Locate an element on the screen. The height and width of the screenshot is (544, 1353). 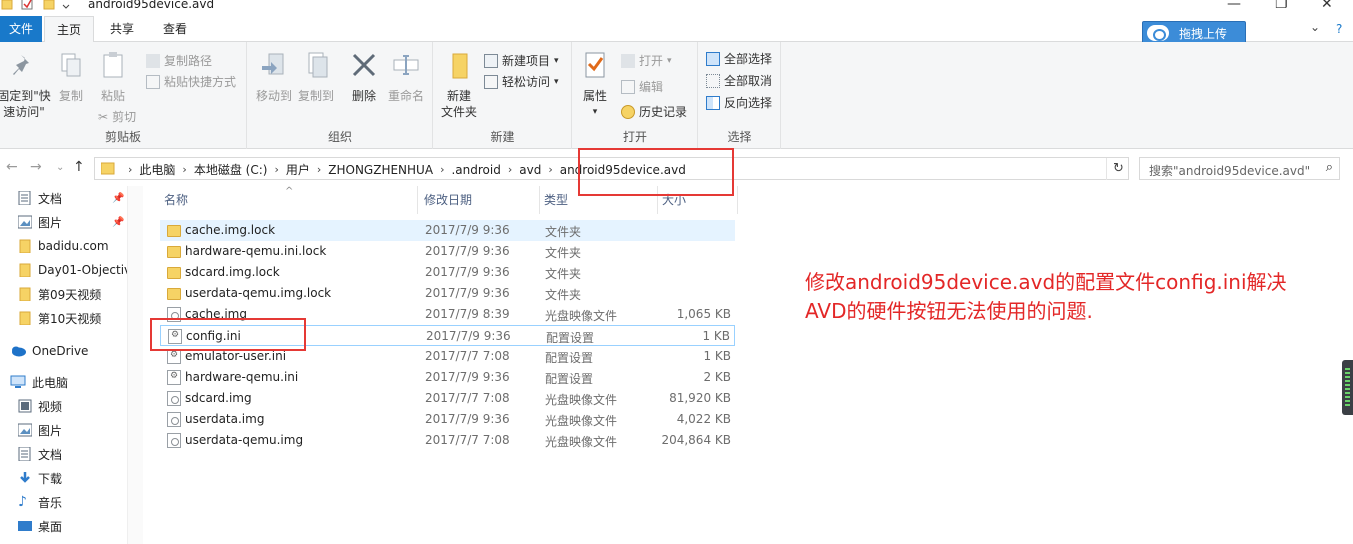
help-icon: ? is located at coordinates (1339, 29).